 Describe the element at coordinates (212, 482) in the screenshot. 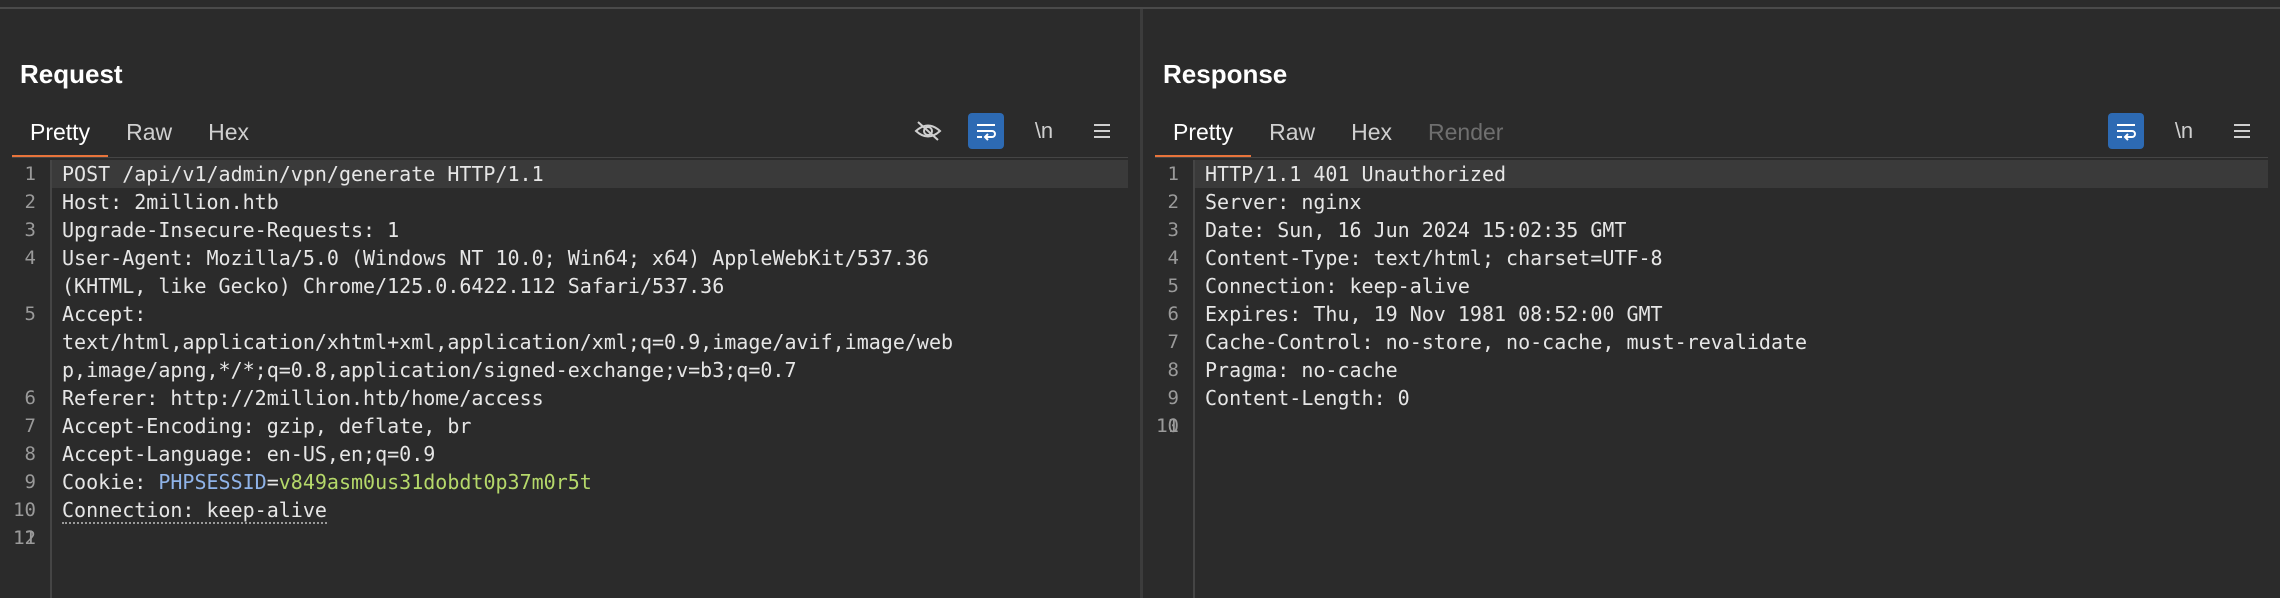

I see `cookie-name: PHPSESSID` at that location.